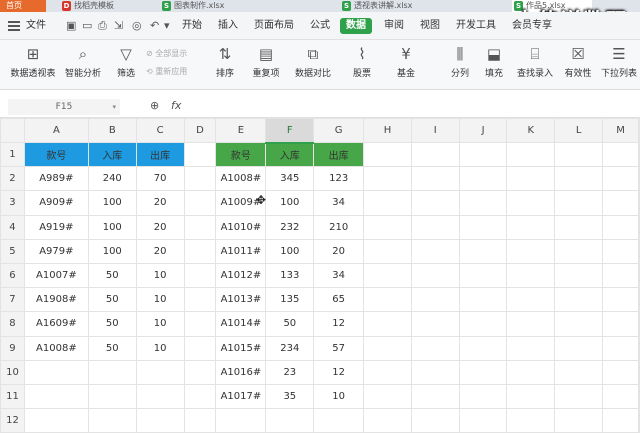 Image resolution: width=640 pixels, height=433 pixels. Describe the element at coordinates (71, 25) in the screenshot. I see `save-icon: ▣` at that location.